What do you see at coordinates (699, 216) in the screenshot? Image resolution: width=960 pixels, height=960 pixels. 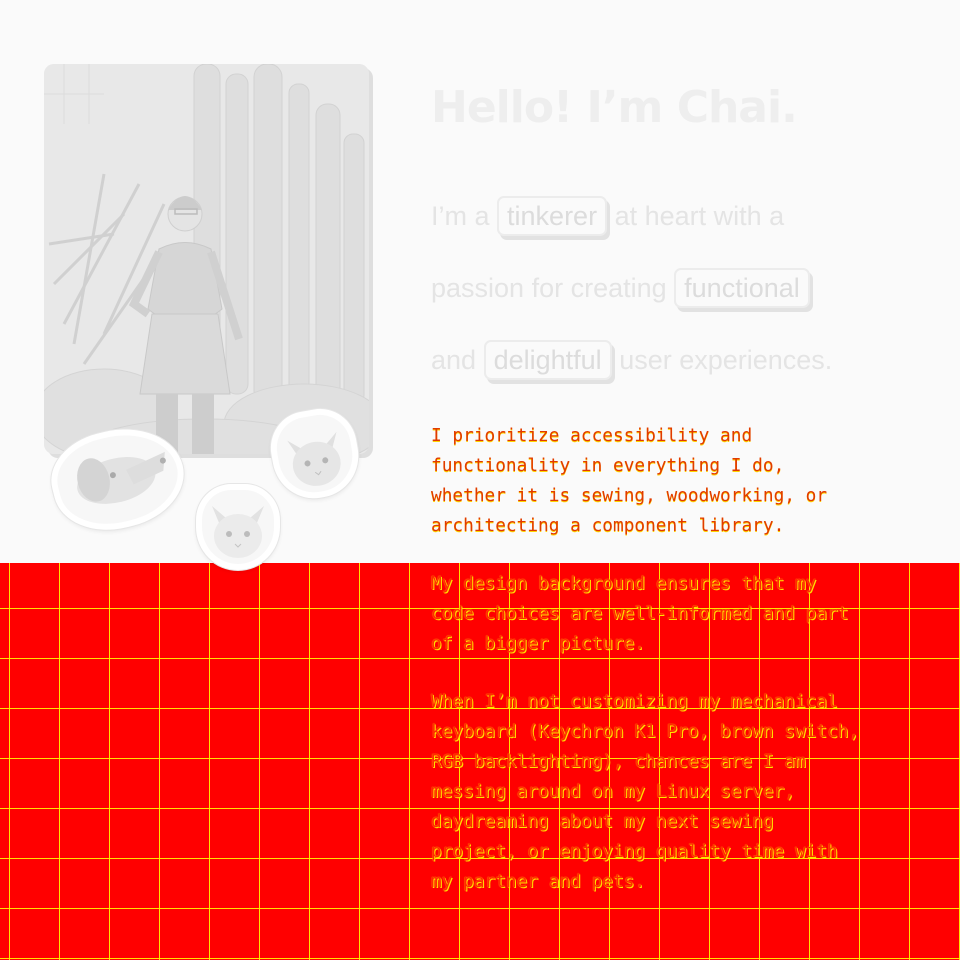 I see `tagline-text: at heart with a` at bounding box center [699, 216].